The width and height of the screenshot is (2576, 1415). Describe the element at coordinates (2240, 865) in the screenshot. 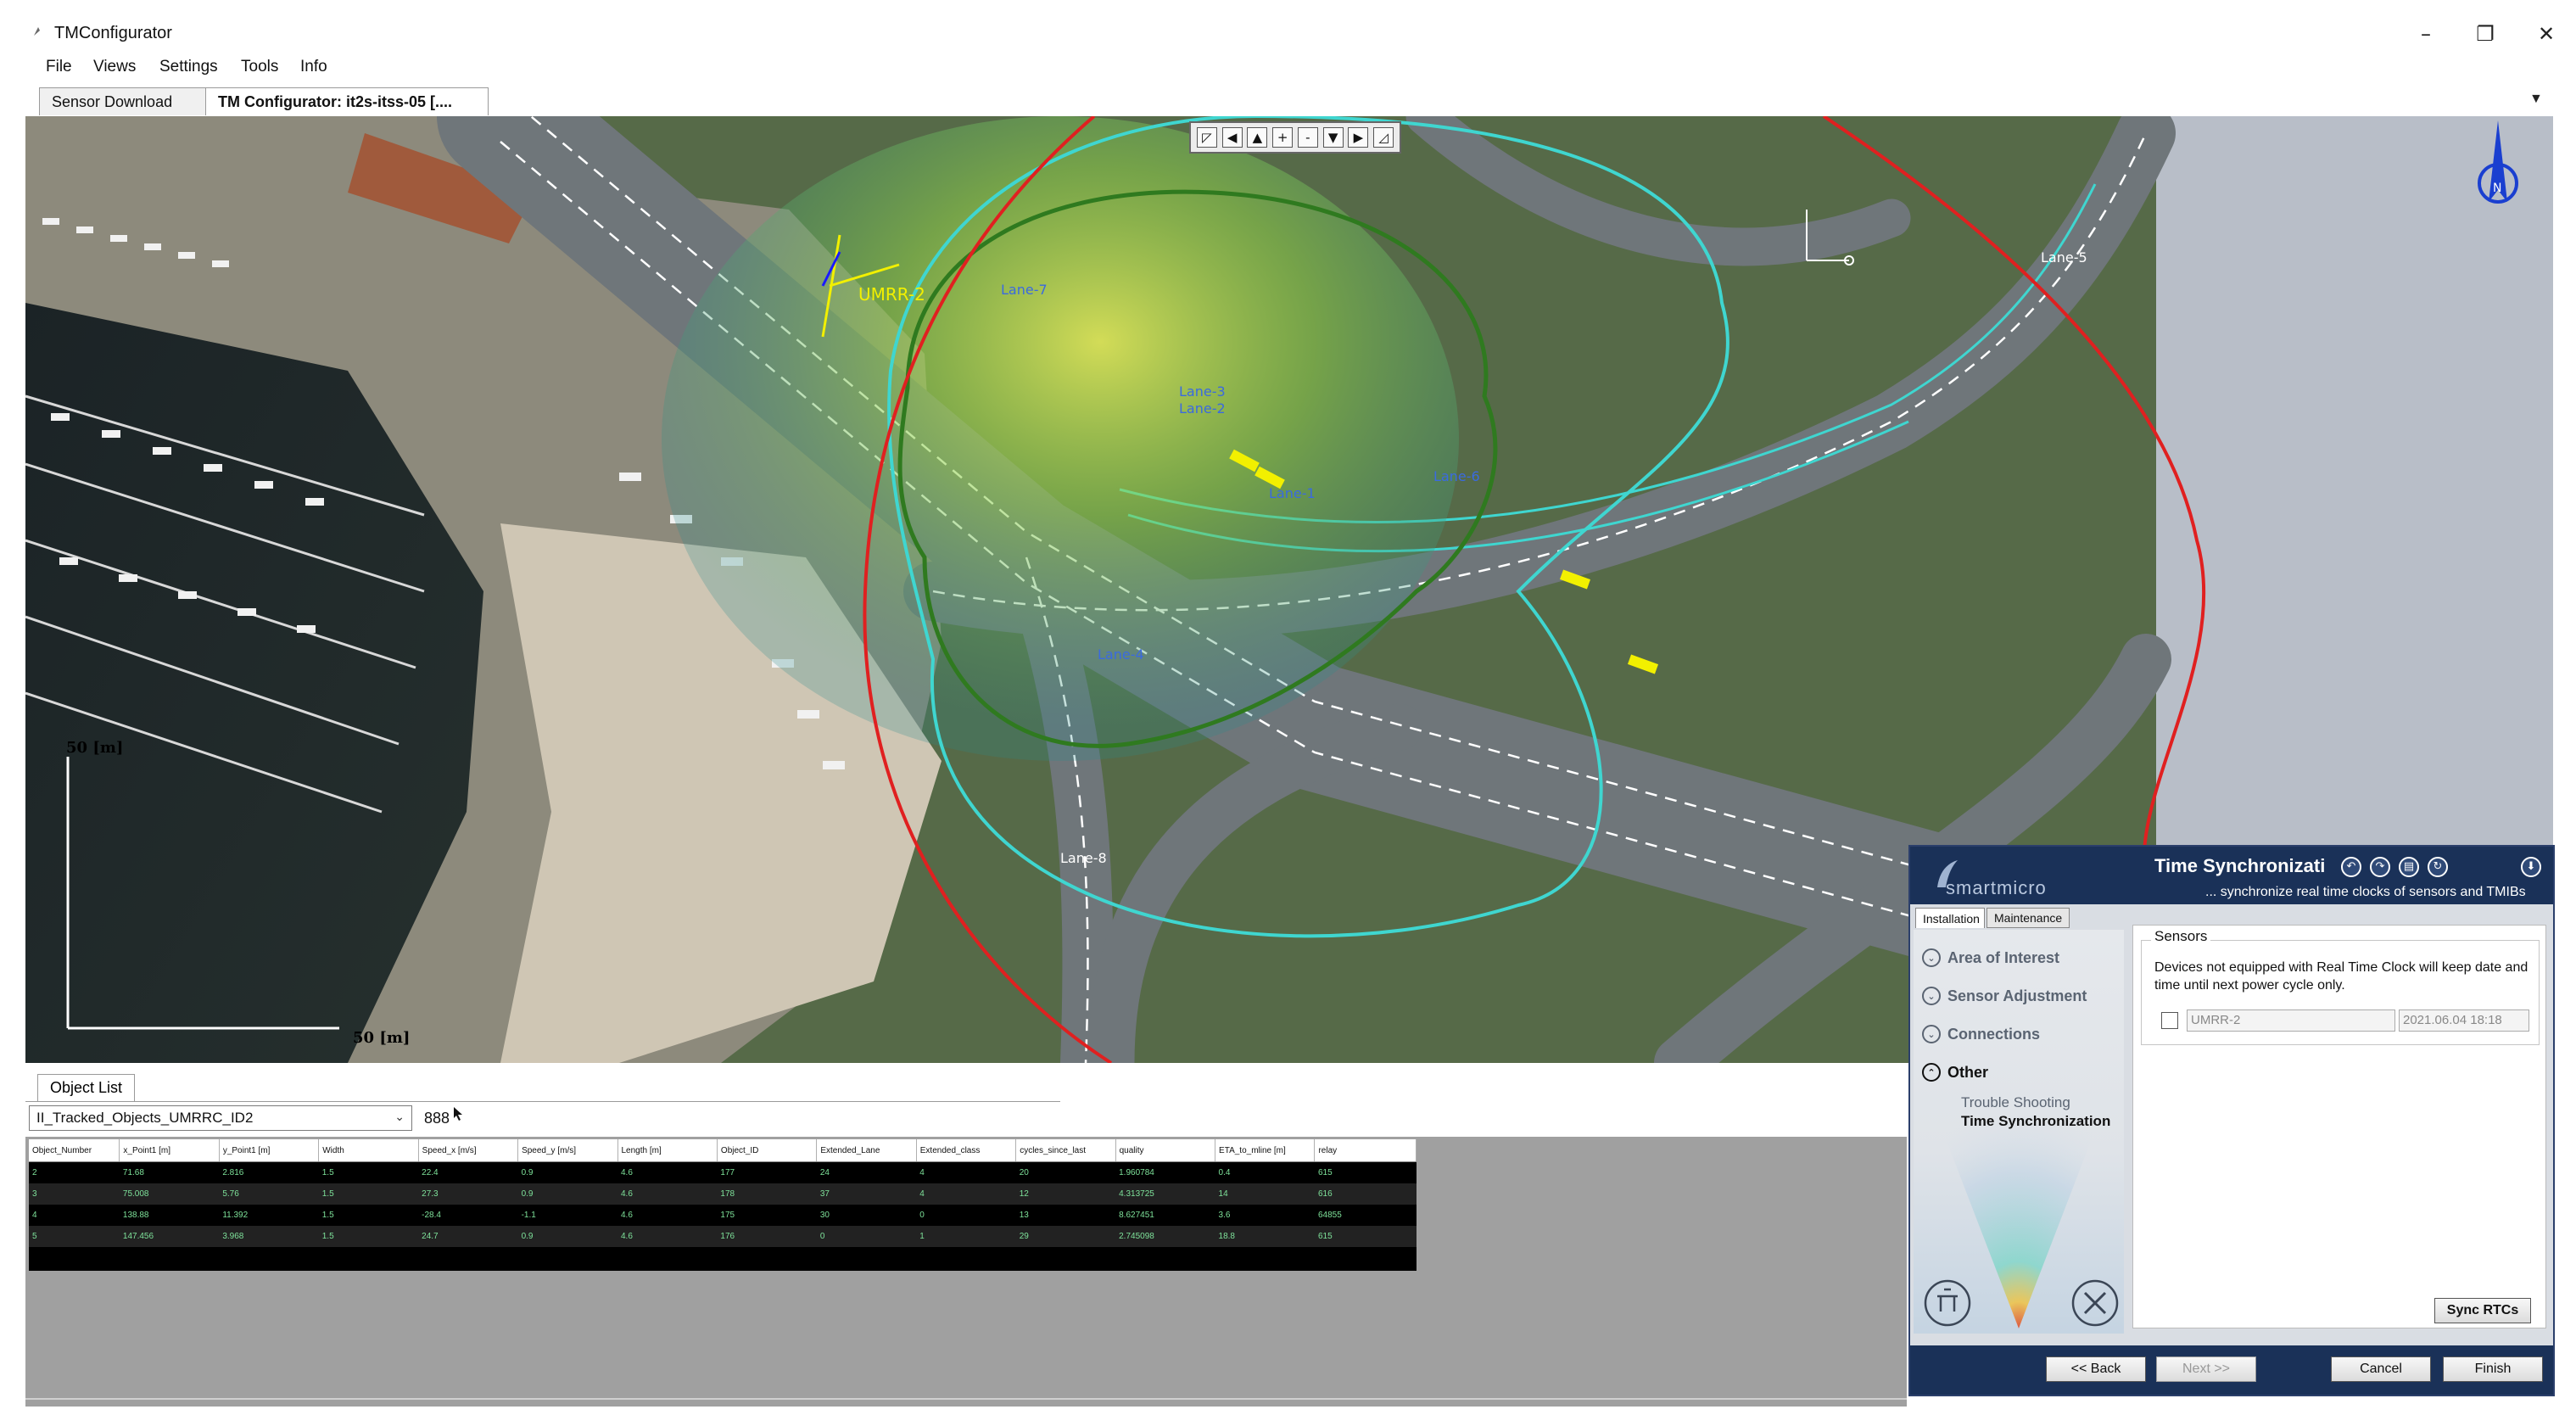

I see `wizard-title: Time Synchronizati` at that location.